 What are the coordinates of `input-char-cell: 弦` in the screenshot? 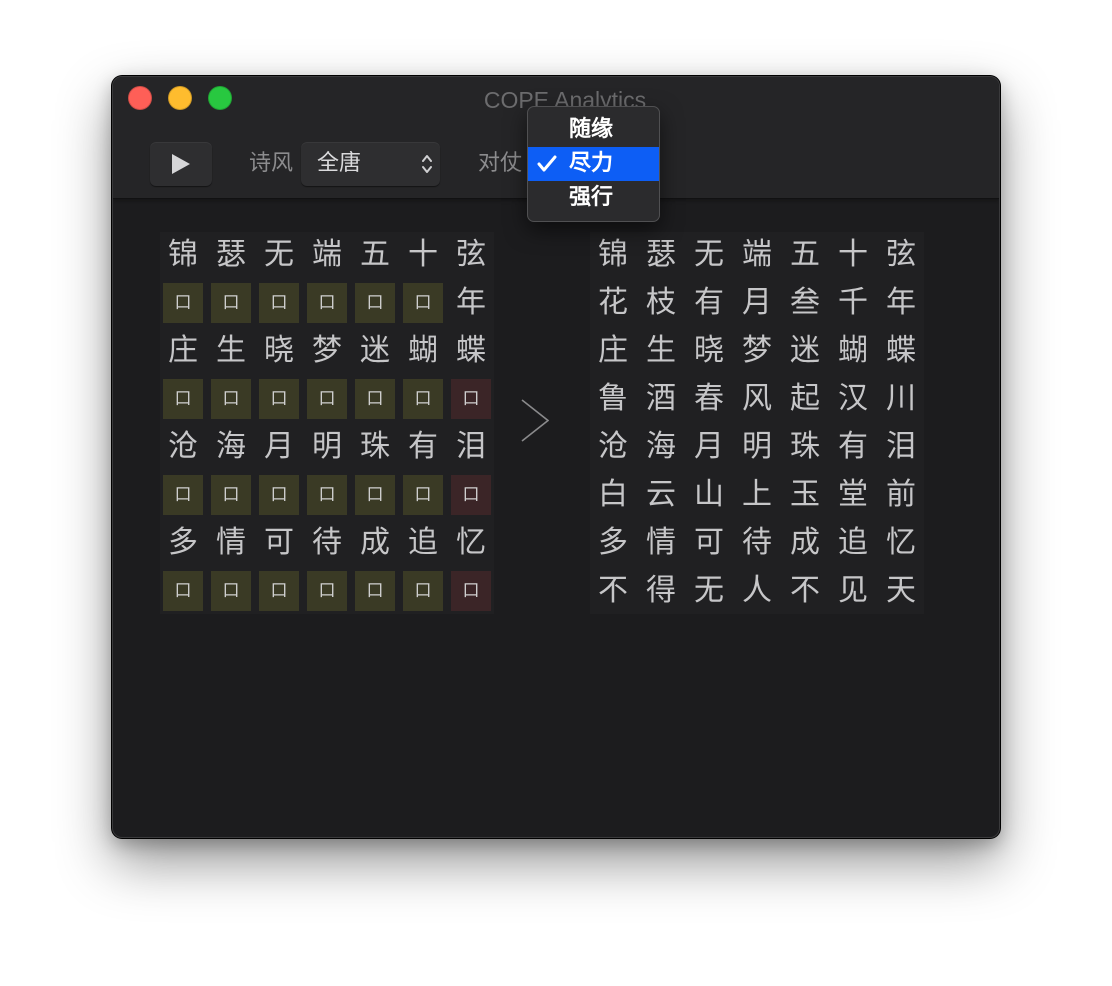 It's located at (471, 255).